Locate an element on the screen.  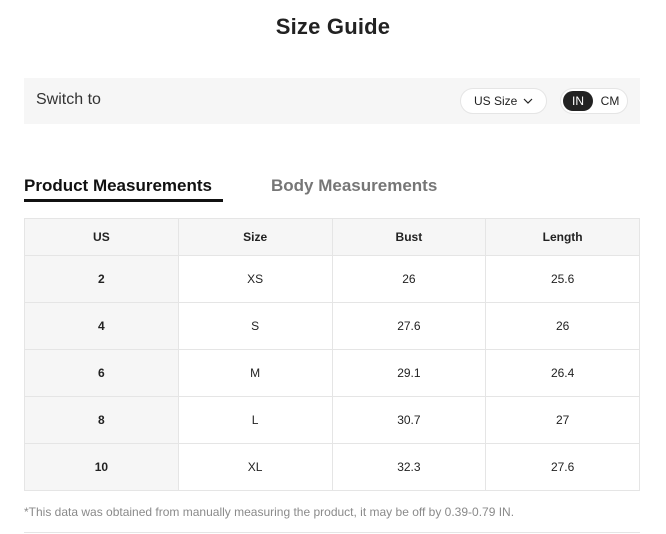
size-system-value: US Size is located at coordinates (496, 101).